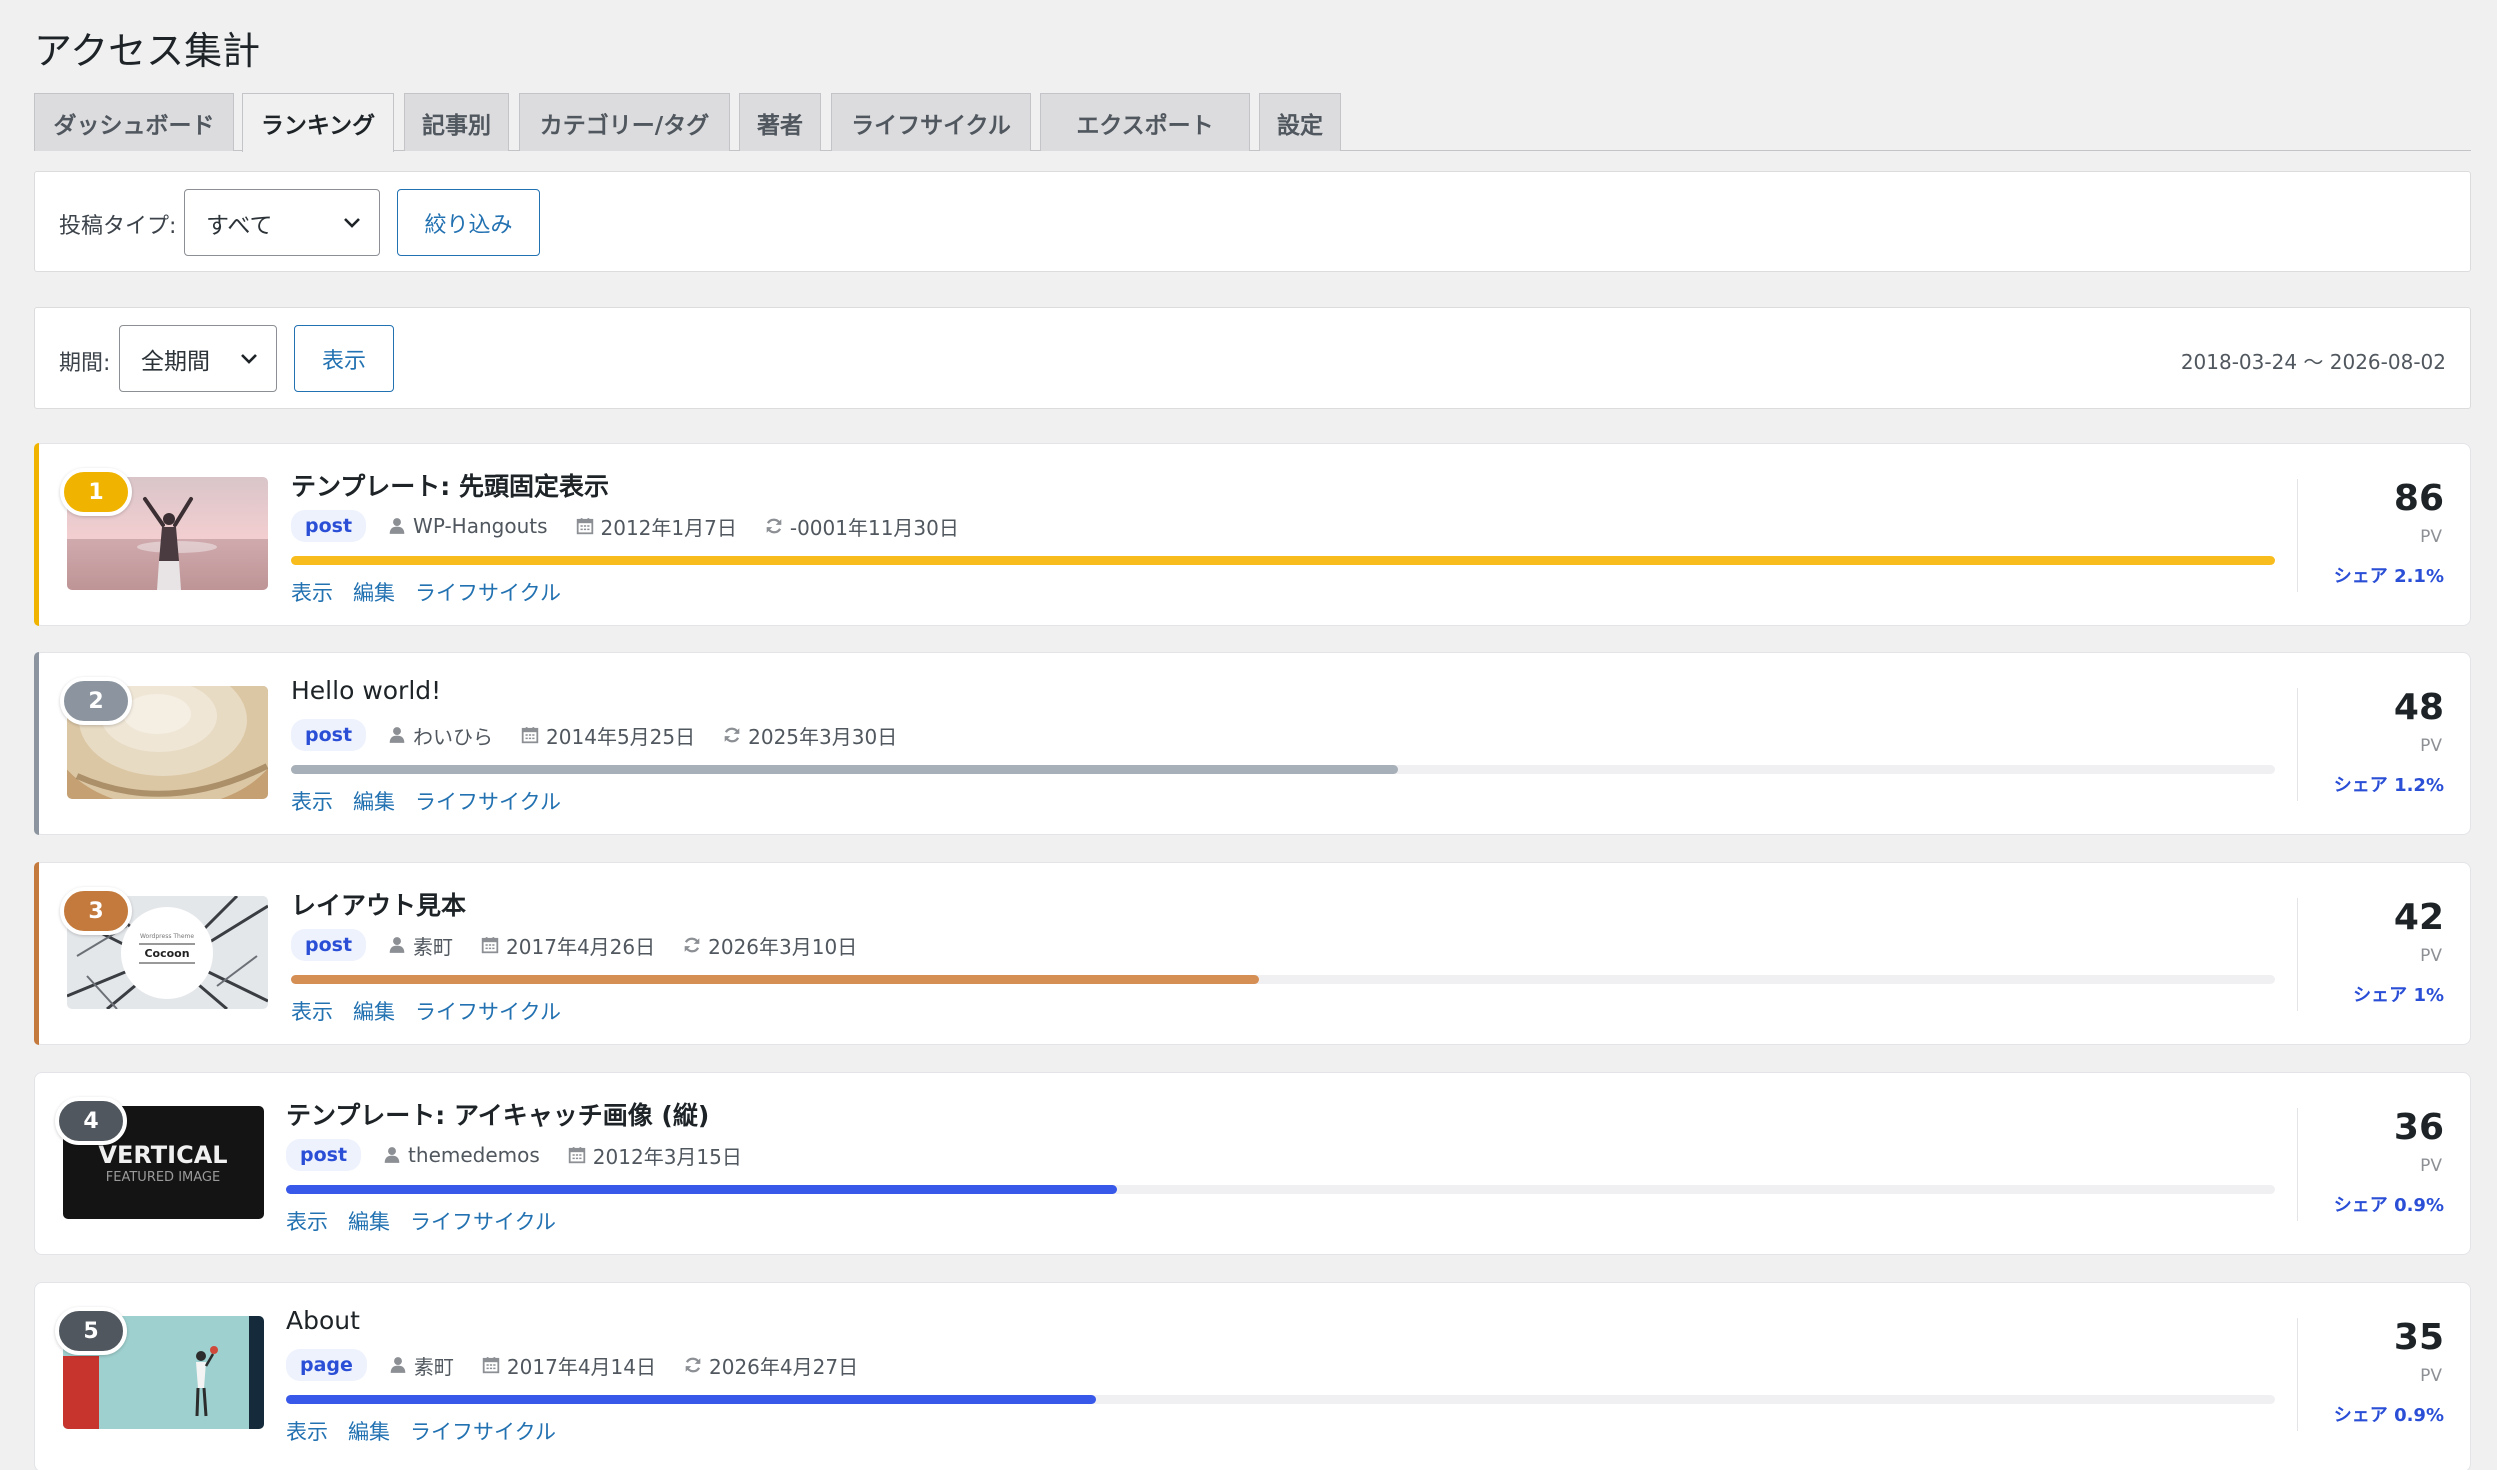 The width and height of the screenshot is (2497, 1470). I want to click on author-name: themedemos, so click(474, 1155).